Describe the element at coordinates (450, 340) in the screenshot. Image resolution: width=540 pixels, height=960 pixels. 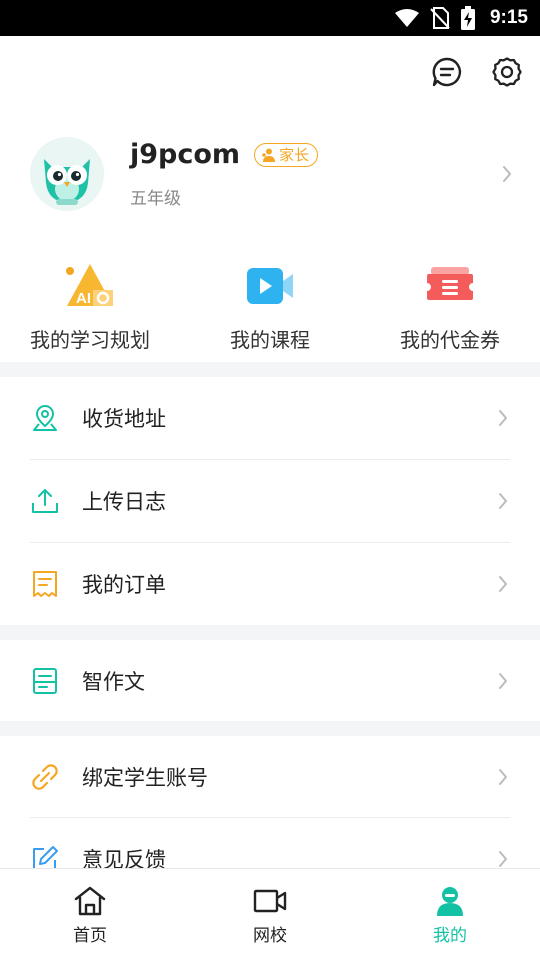
I see `quick-item-label: 我的代金券` at that location.